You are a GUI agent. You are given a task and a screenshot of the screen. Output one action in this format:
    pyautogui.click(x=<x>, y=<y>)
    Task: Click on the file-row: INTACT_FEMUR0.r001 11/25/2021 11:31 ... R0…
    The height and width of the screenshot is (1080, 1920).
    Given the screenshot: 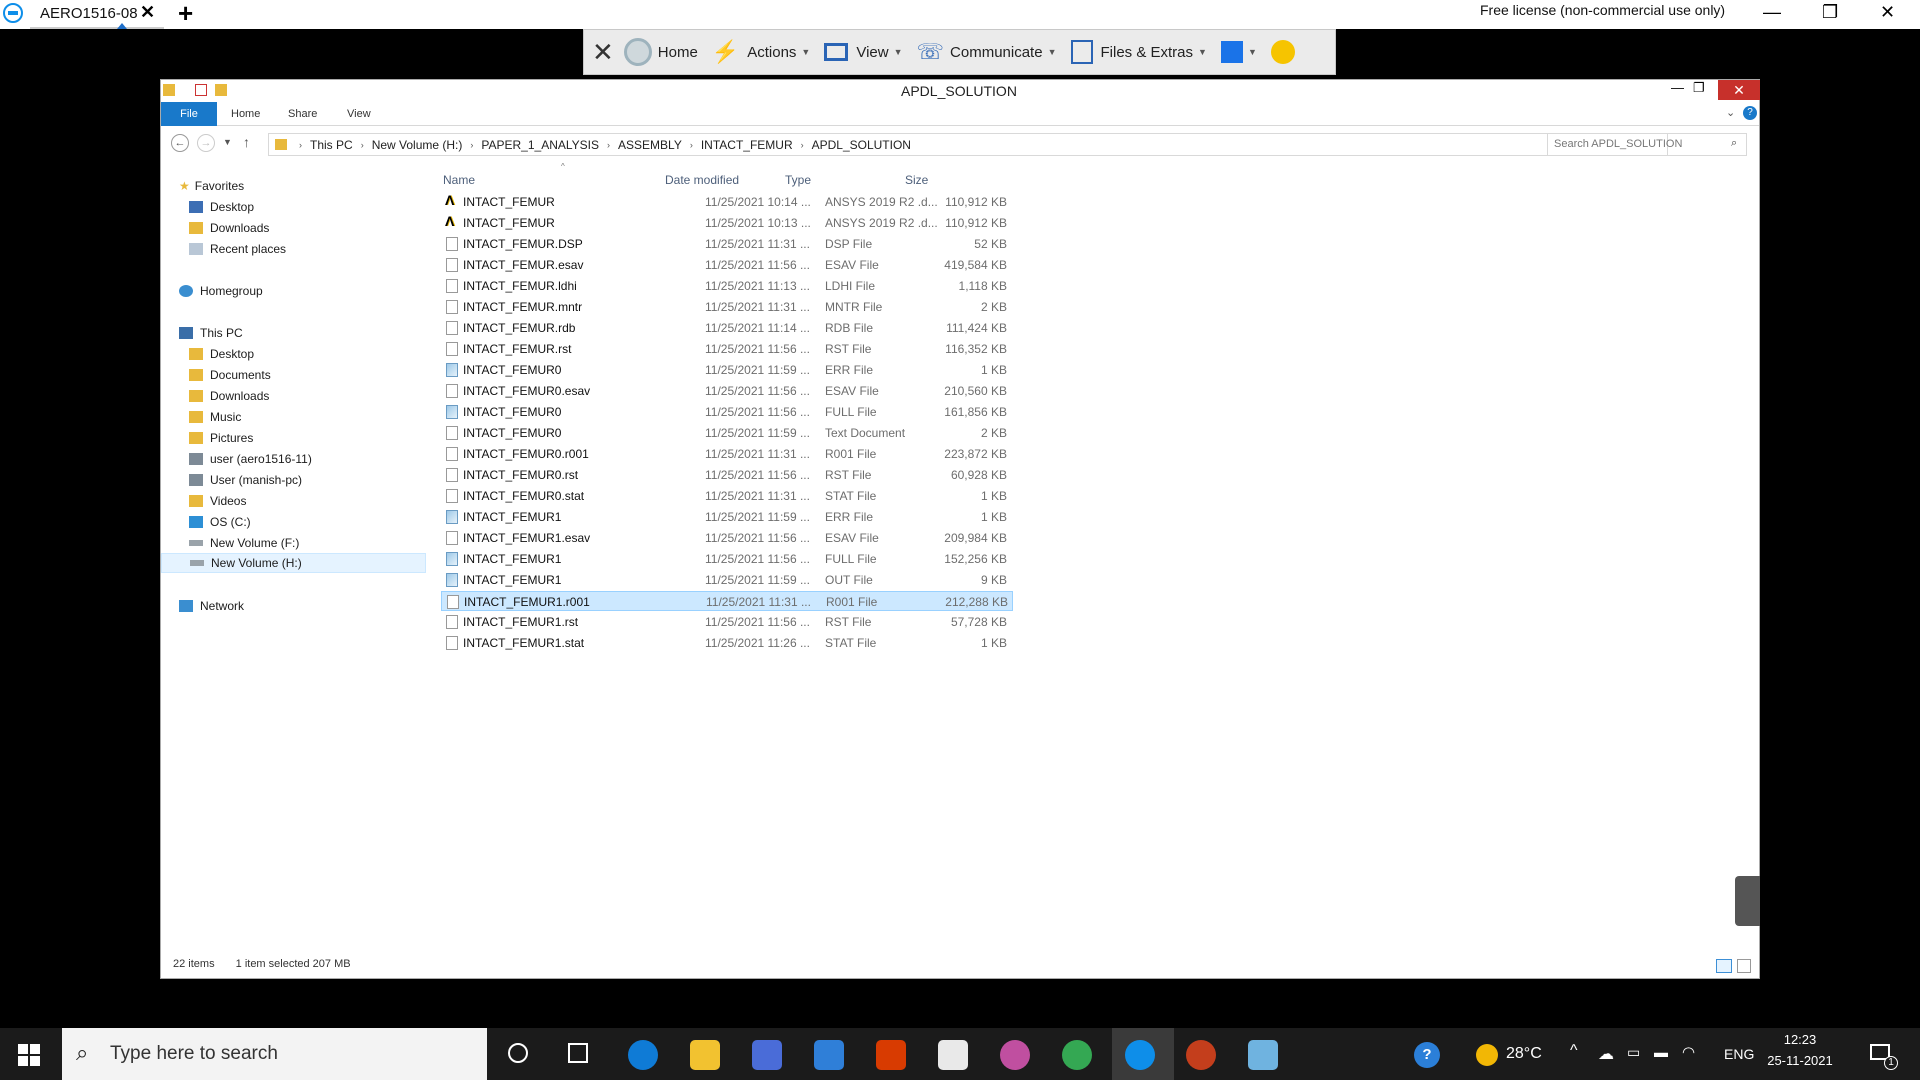 What is the action you would take?
    pyautogui.click(x=727, y=454)
    